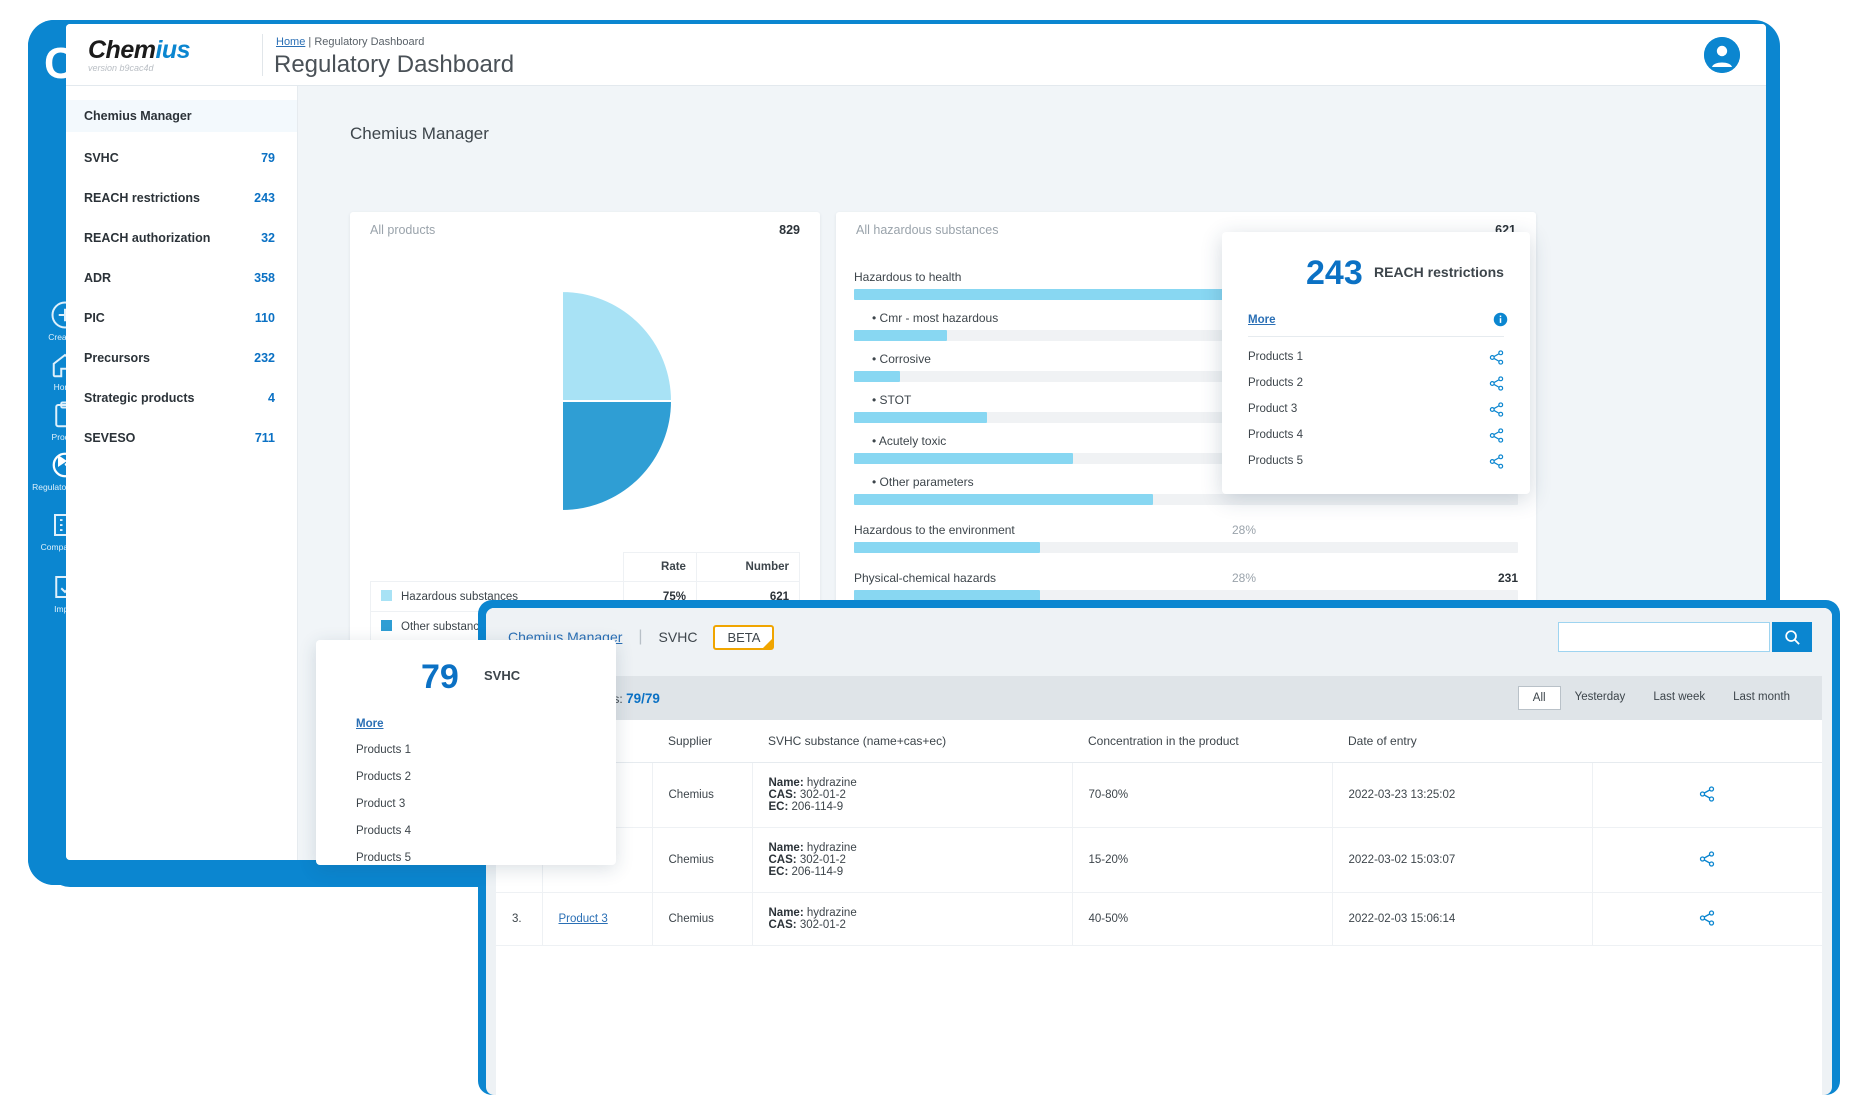 The width and height of the screenshot is (1868, 1100). I want to click on sidebar-item-label: SVHC, so click(101, 158).